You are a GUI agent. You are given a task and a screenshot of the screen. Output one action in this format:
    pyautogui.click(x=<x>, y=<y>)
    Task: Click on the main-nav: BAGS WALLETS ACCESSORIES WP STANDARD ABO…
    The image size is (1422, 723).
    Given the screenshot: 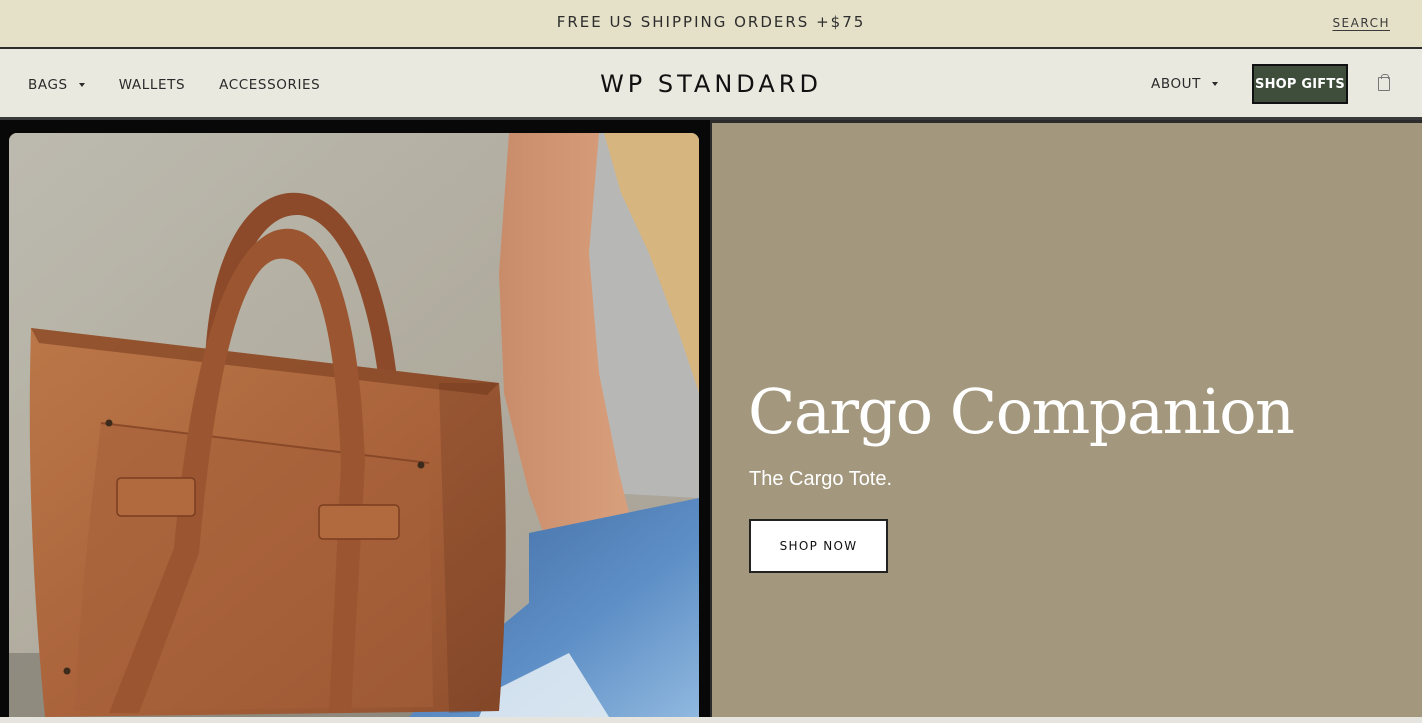 What is the action you would take?
    pyautogui.click(x=711, y=84)
    